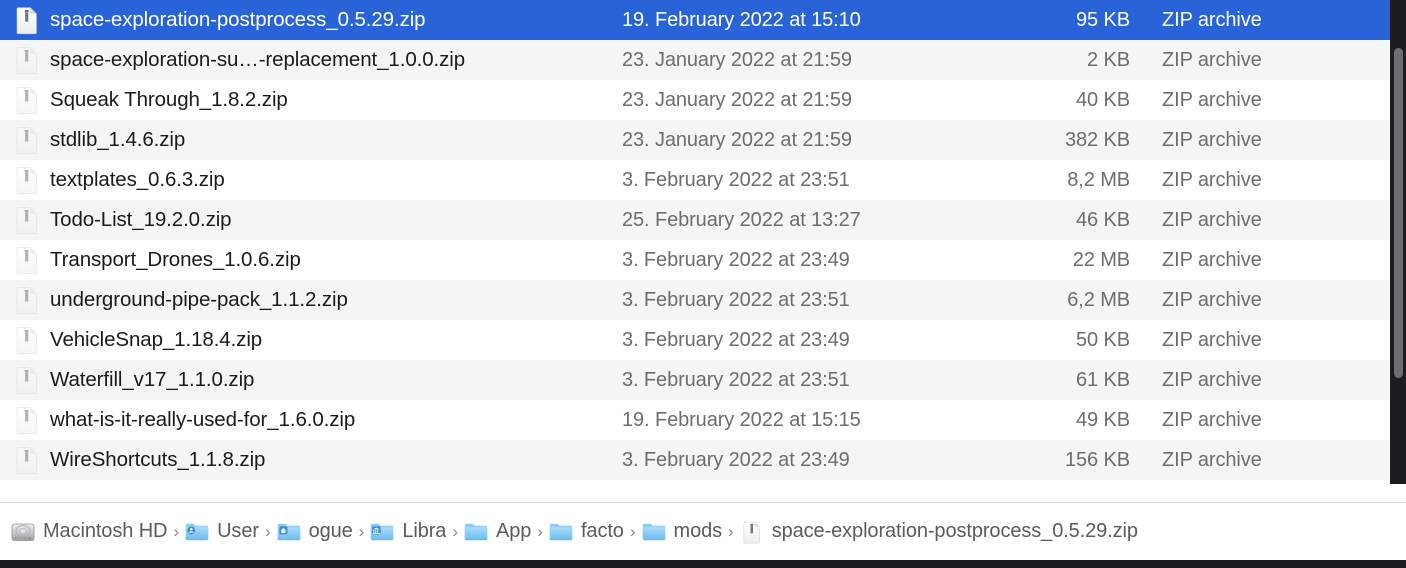  What do you see at coordinates (681, 532) in the screenshot?
I see `breadcrumb-item: mods` at bounding box center [681, 532].